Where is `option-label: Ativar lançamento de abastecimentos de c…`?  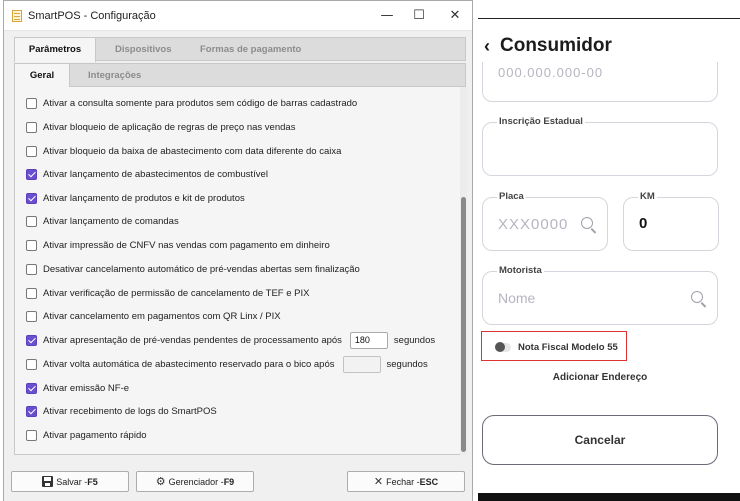 option-label: Ativar lançamento de abastecimentos de c… is located at coordinates (155, 174).